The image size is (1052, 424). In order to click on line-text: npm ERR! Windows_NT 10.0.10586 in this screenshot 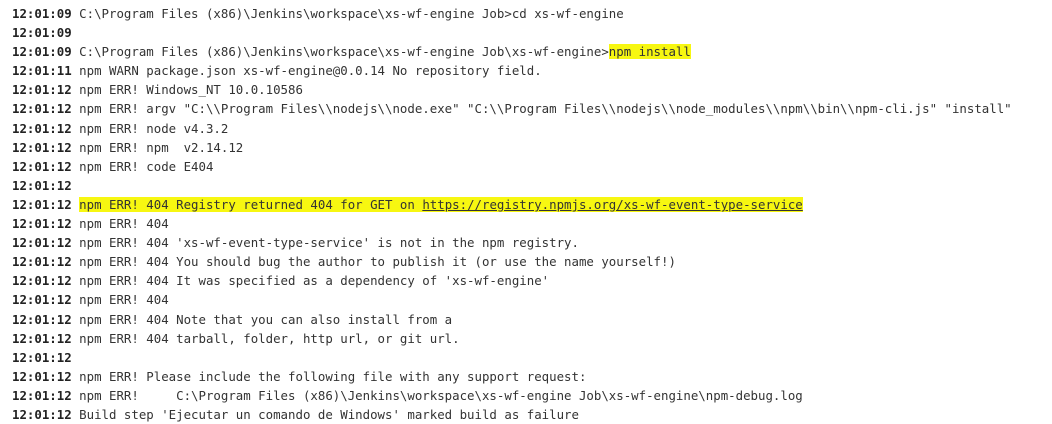, I will do `click(187, 90)`.